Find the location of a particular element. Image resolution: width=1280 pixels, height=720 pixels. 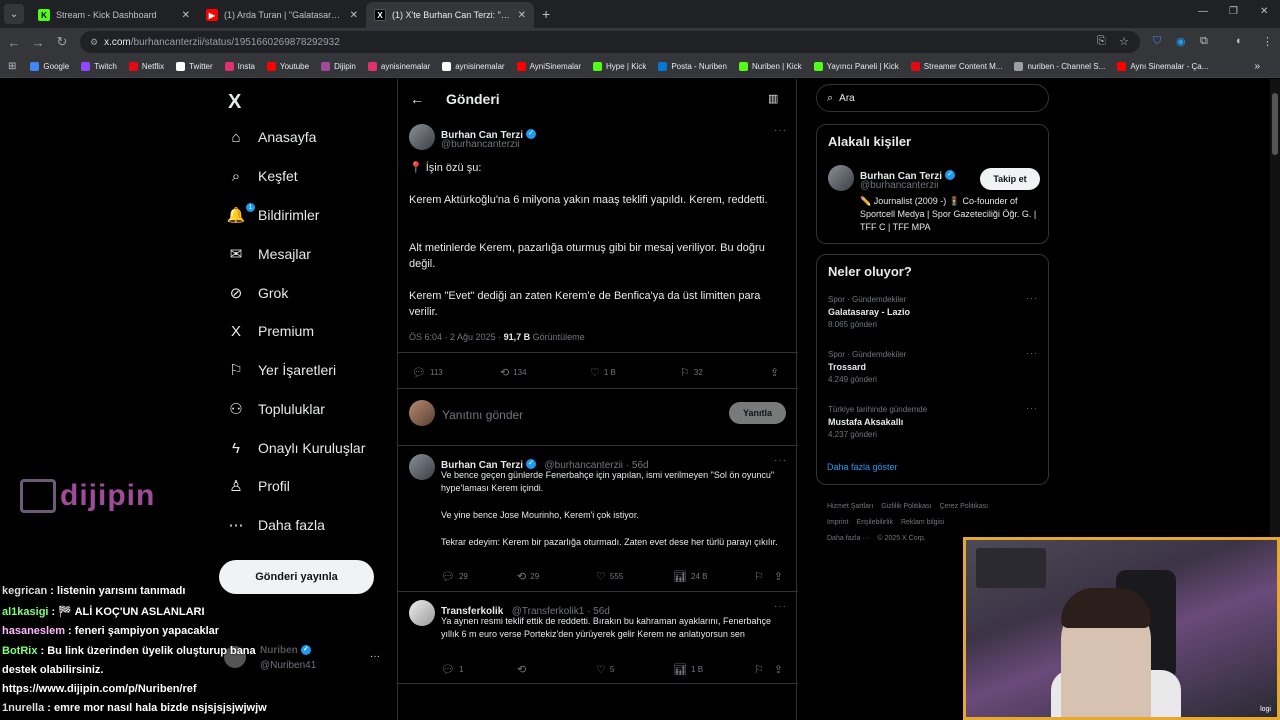

minimize-icon: — is located at coordinates (1203, 11).